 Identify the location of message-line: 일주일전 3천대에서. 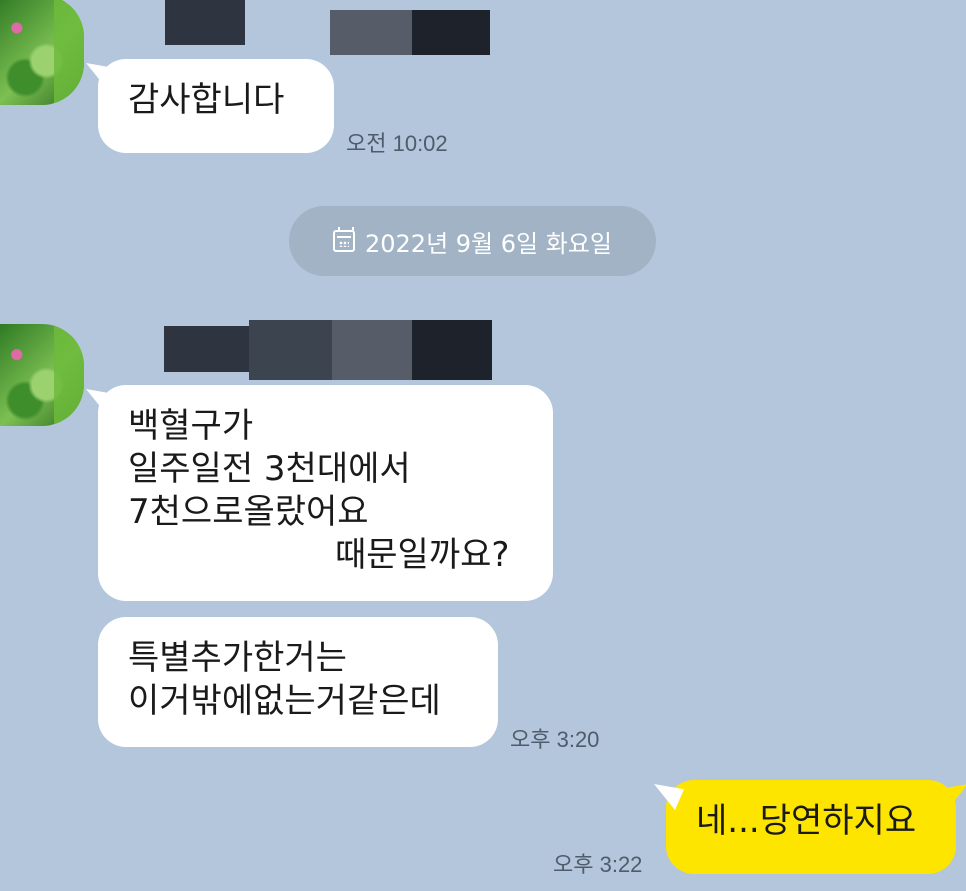
(269, 469).